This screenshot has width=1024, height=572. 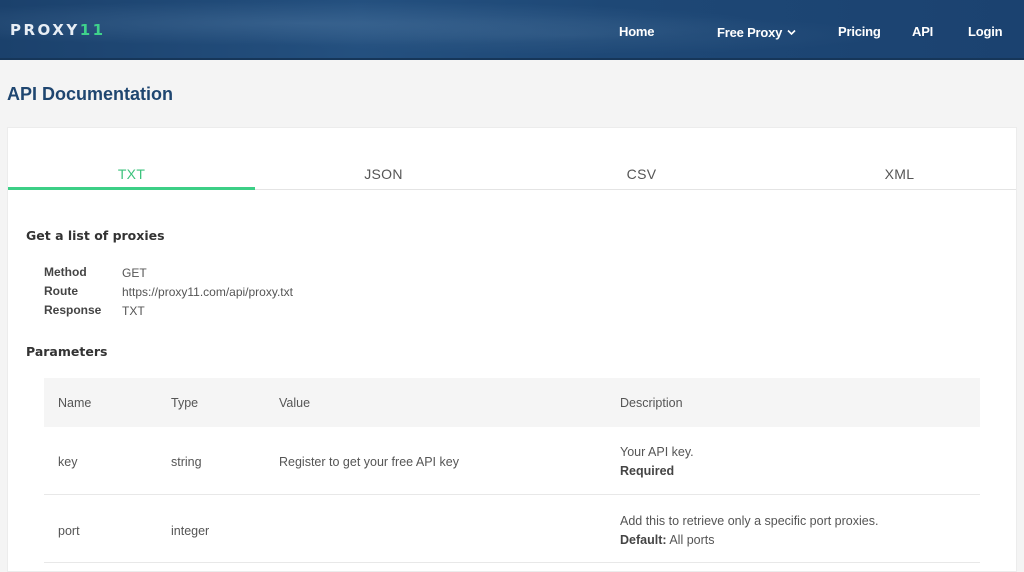 I want to click on nav-api: API, so click(x=922, y=31).